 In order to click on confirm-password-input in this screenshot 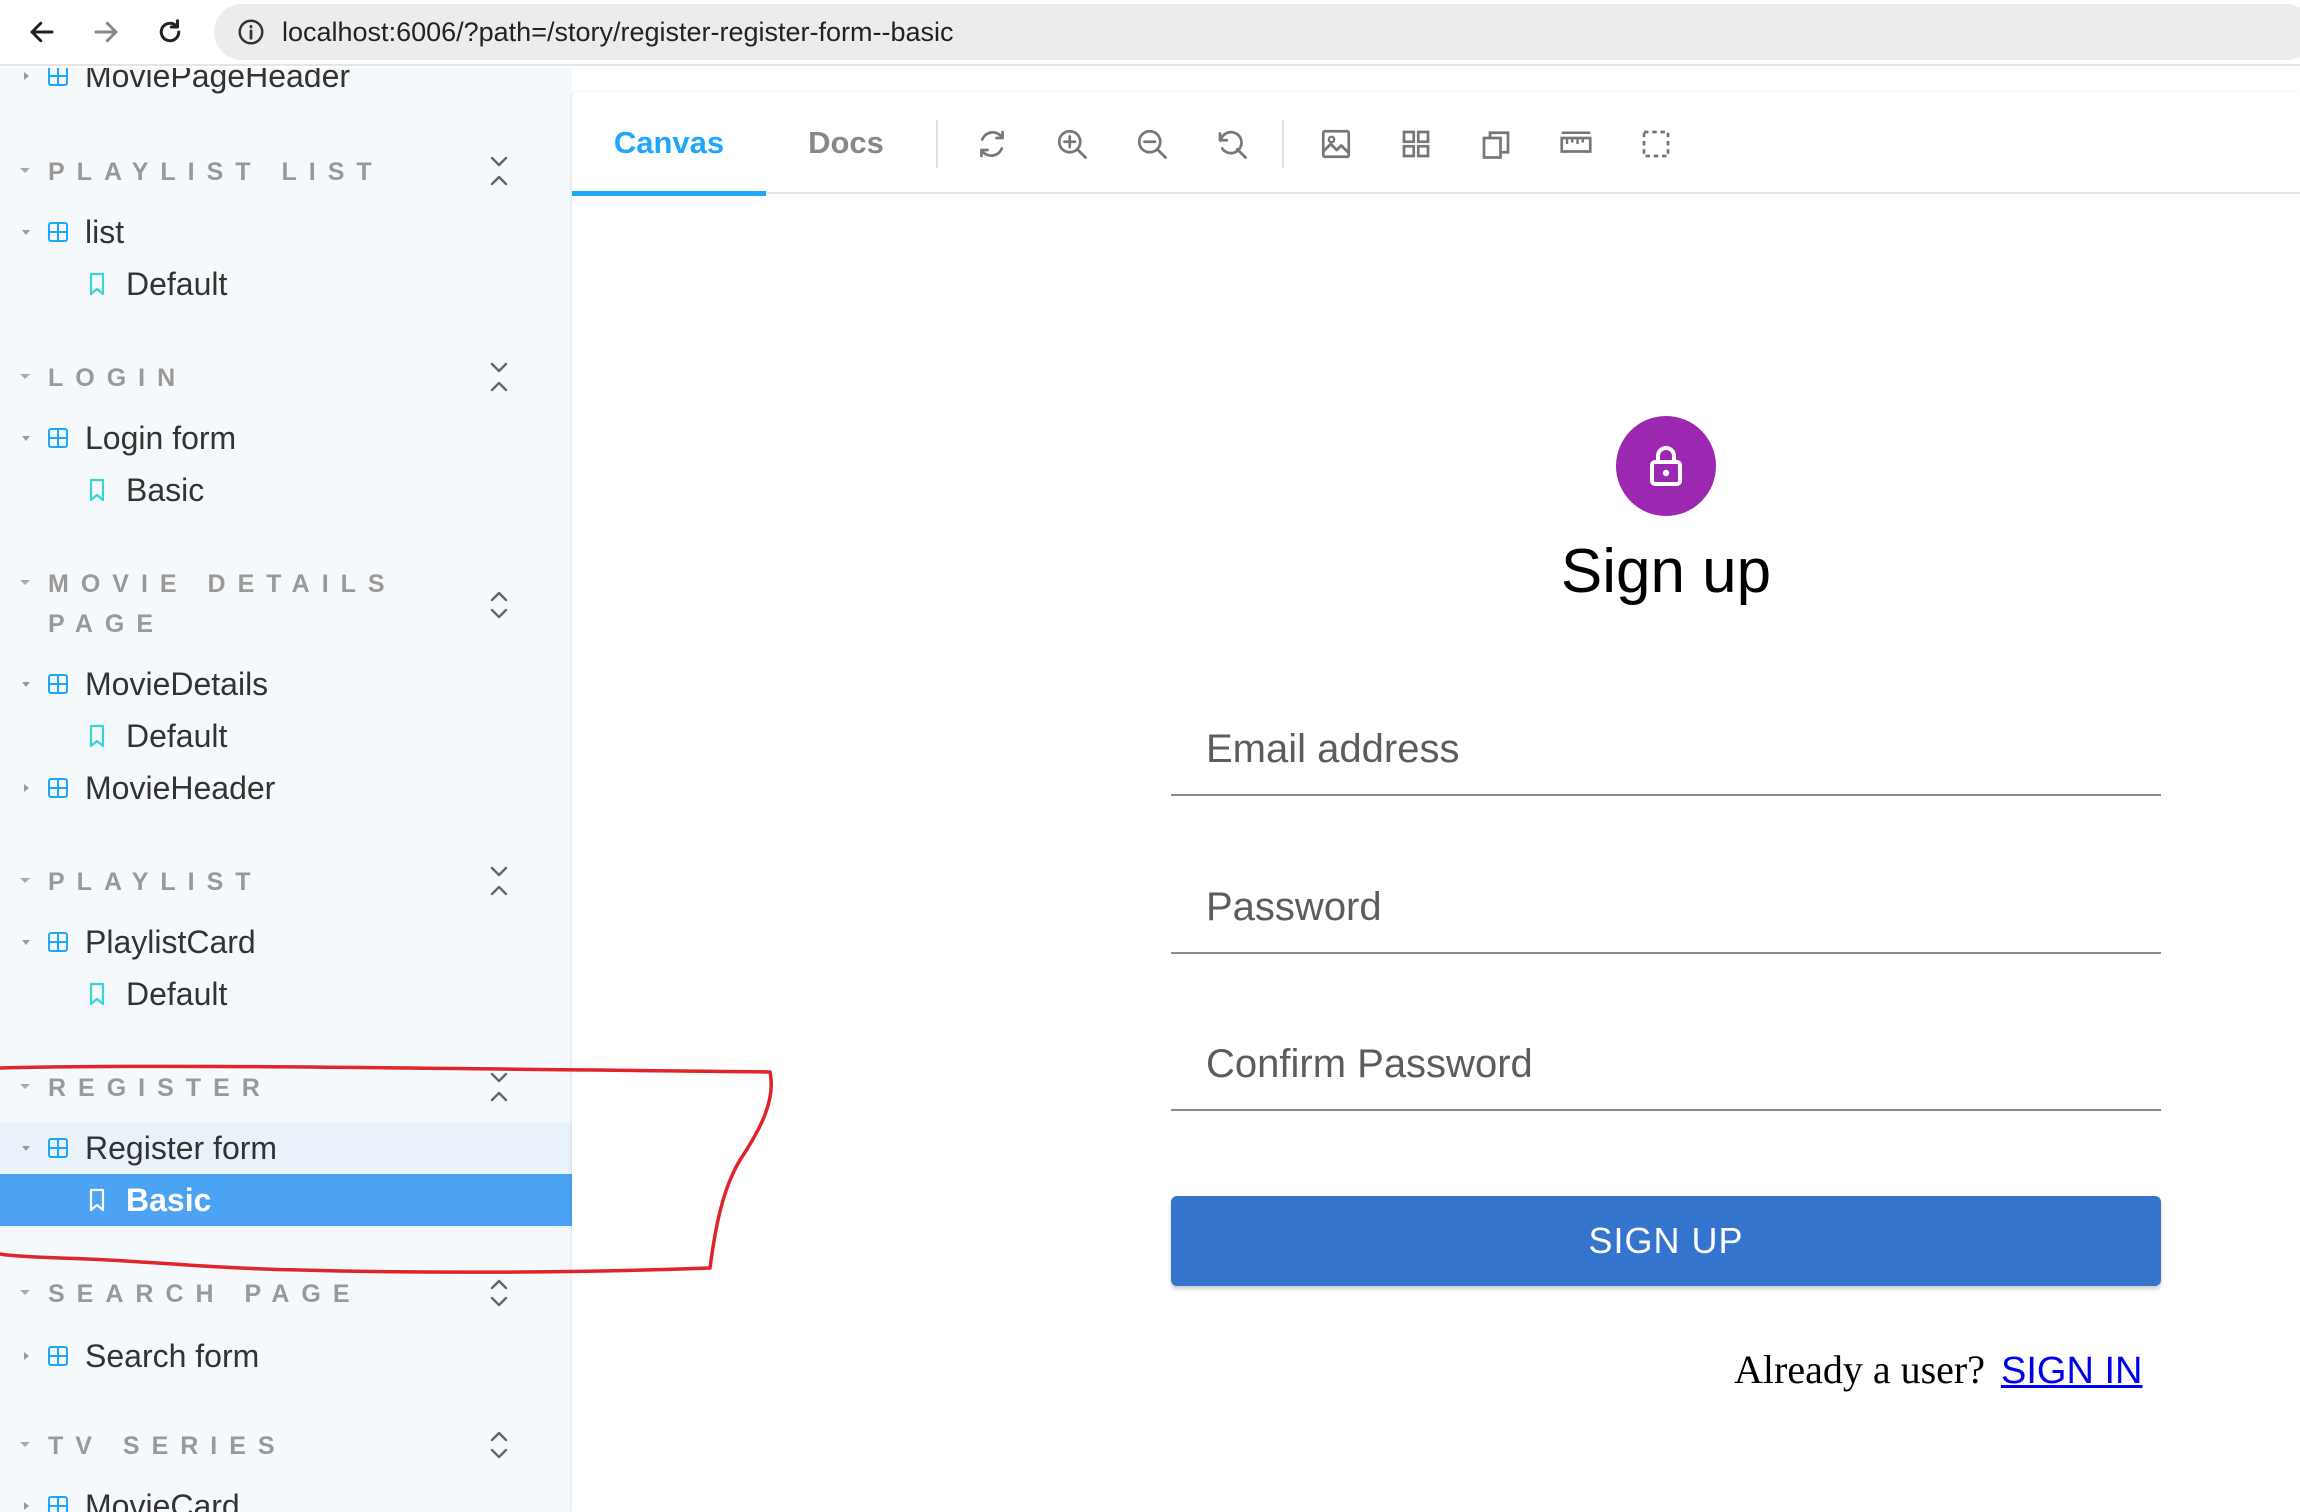, I will do `click(1671, 1064)`.